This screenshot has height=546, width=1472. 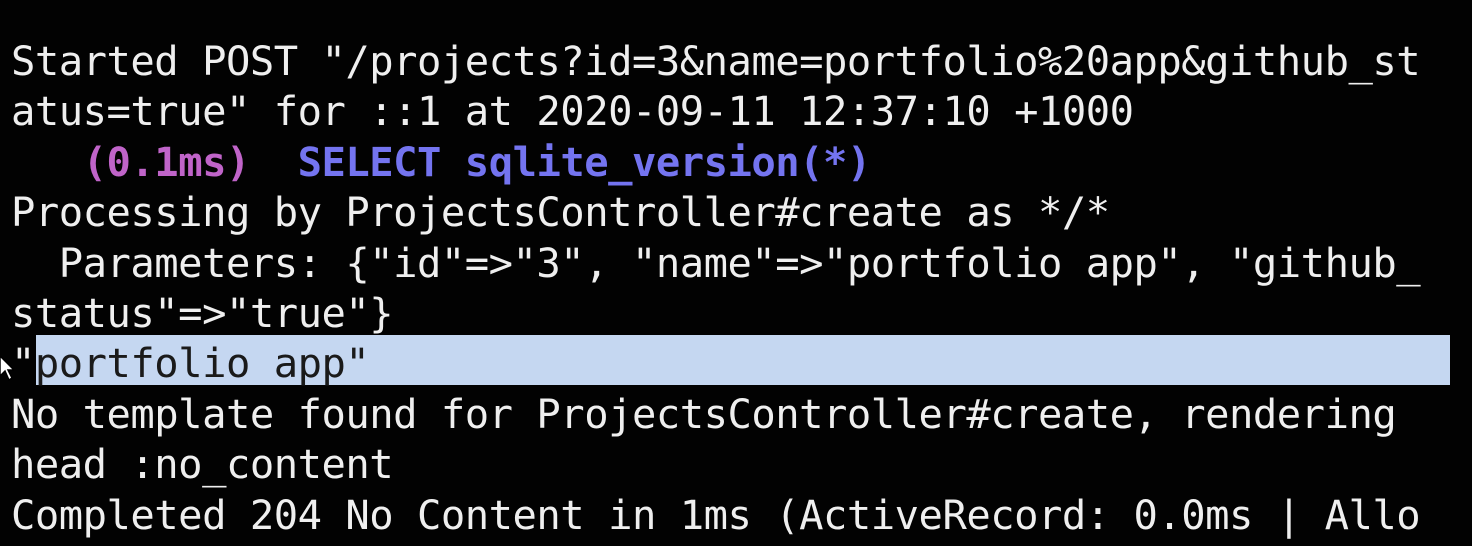 I want to click on sql-statement: SELECT sqlite_version(*), so click(x=584, y=162).